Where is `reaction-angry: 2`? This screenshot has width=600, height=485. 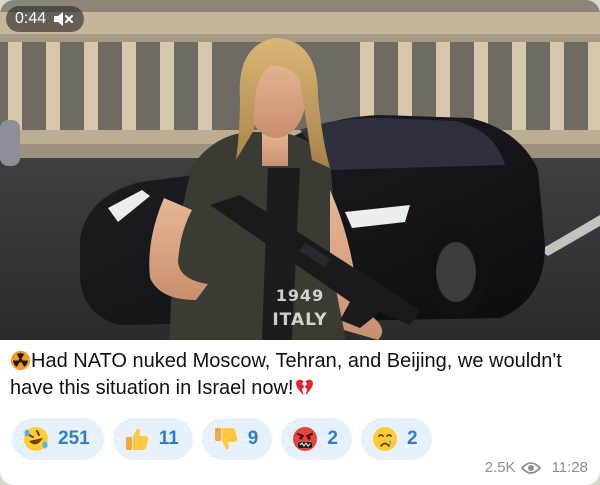
reaction-angry: 2 is located at coordinates (316, 439).